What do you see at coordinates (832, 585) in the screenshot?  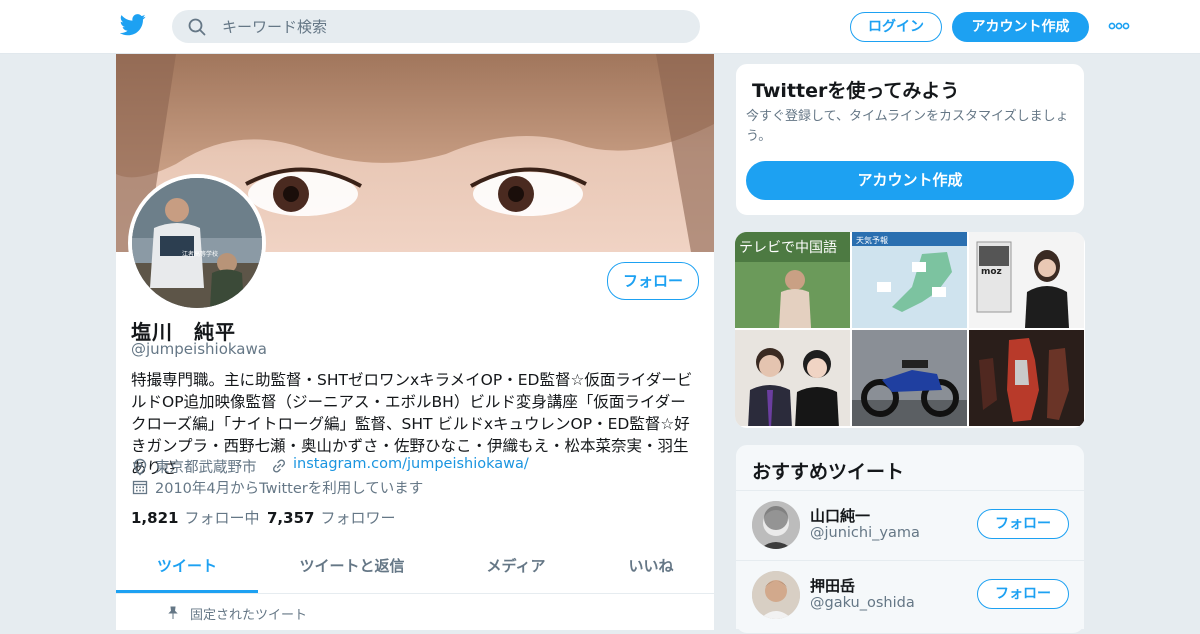 I see `suggested-account-name: 押田岳` at bounding box center [832, 585].